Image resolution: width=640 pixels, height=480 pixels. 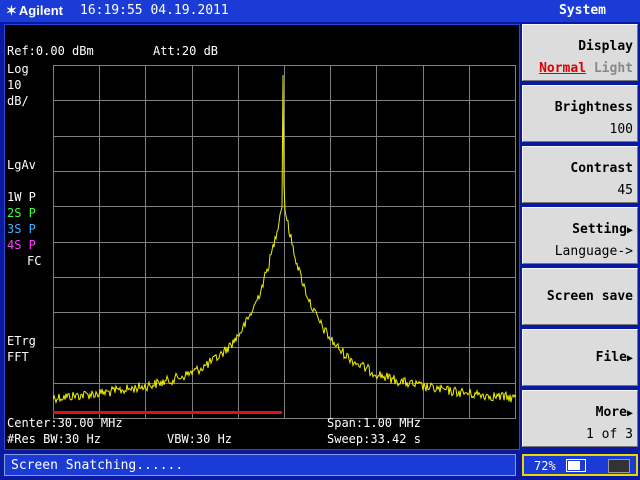 What do you see at coordinates (619, 466) in the screenshot?
I see `usb-drive-icon` at bounding box center [619, 466].